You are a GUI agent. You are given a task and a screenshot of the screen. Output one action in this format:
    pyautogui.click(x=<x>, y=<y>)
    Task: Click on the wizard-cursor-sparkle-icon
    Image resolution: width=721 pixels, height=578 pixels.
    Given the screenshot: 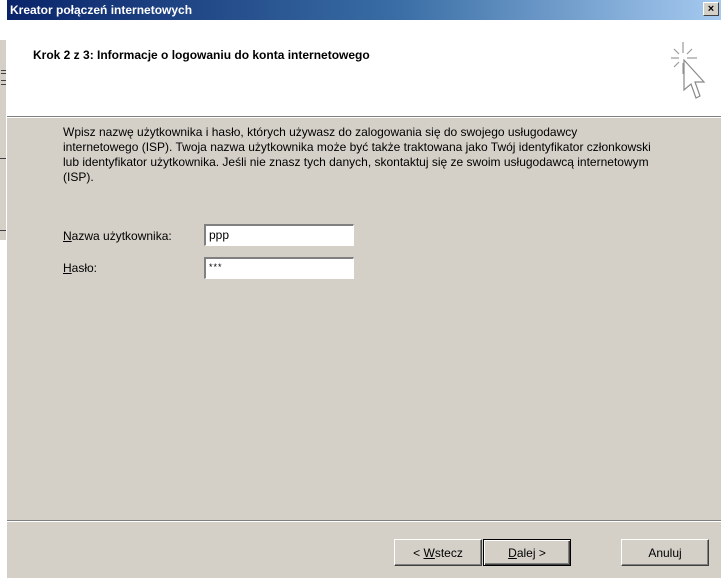 What is the action you would take?
    pyautogui.click(x=688, y=70)
    